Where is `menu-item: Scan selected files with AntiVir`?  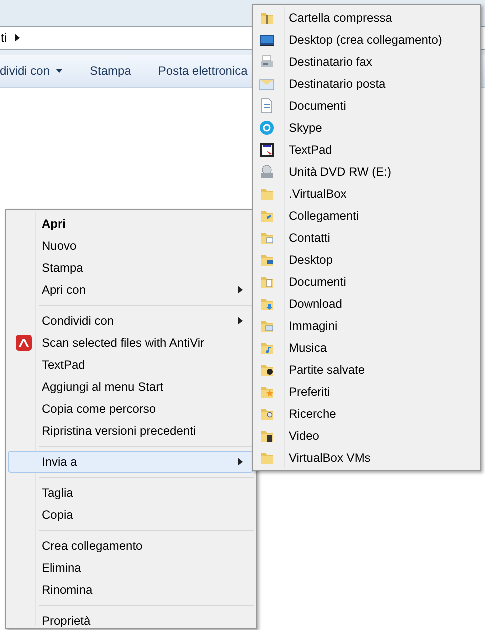
menu-item: Scan selected files with AntiVir is located at coordinates (131, 343).